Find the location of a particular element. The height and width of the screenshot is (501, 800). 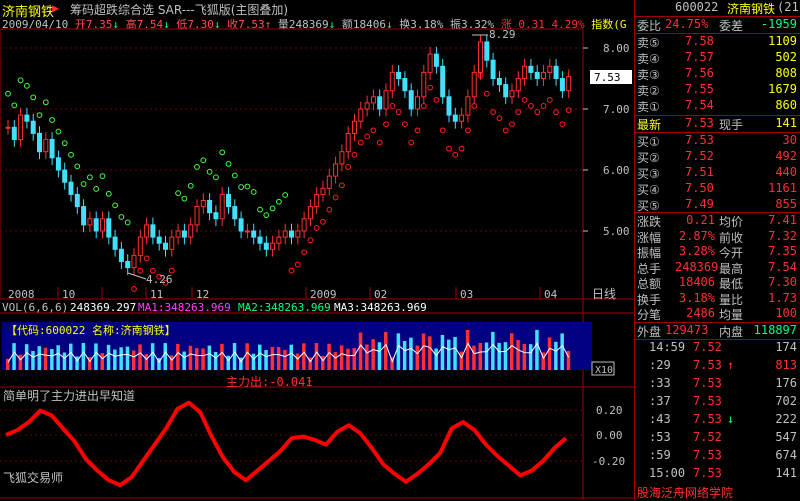

latest-price: 7.53 is located at coordinates (699, 123).